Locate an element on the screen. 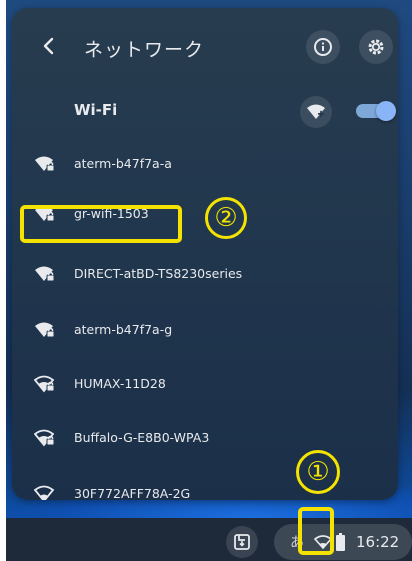 Image resolution: width=412 pixels, height=561 pixels. holding-space-button is located at coordinates (242, 542).